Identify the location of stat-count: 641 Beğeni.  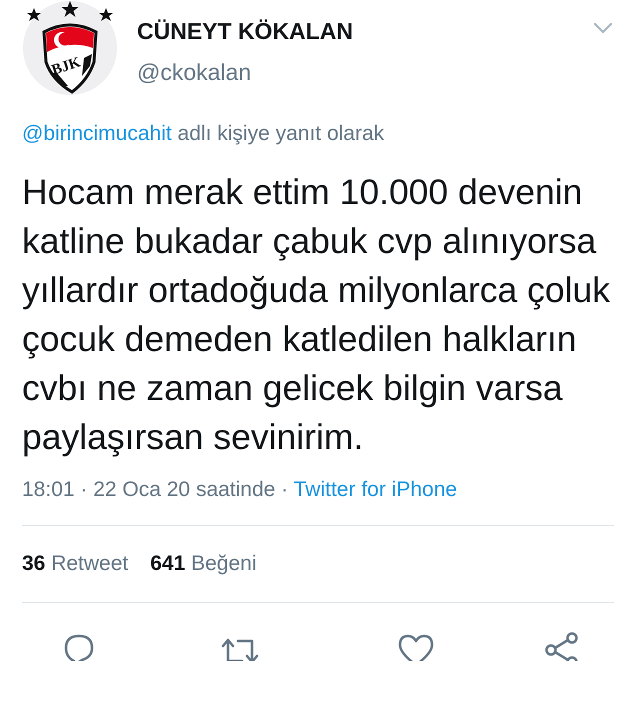
(203, 564).